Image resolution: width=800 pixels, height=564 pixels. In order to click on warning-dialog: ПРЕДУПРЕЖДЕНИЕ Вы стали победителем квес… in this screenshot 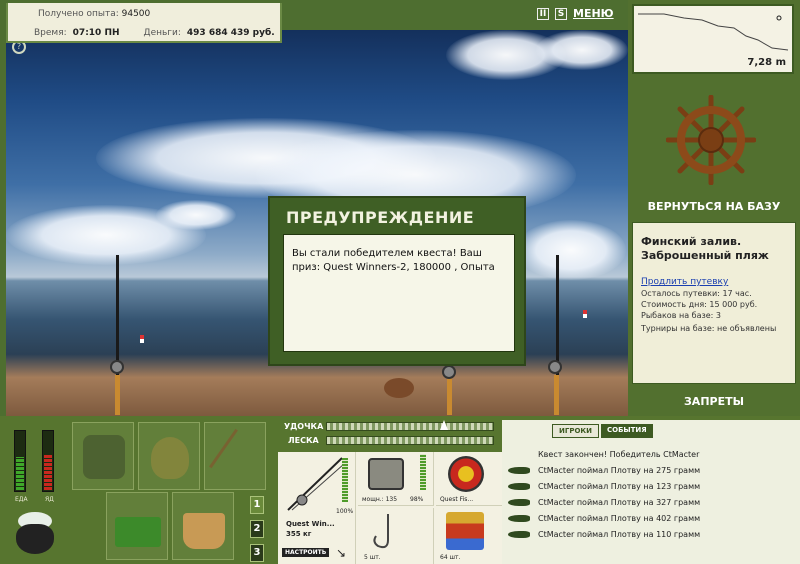, I will do `click(397, 281)`.